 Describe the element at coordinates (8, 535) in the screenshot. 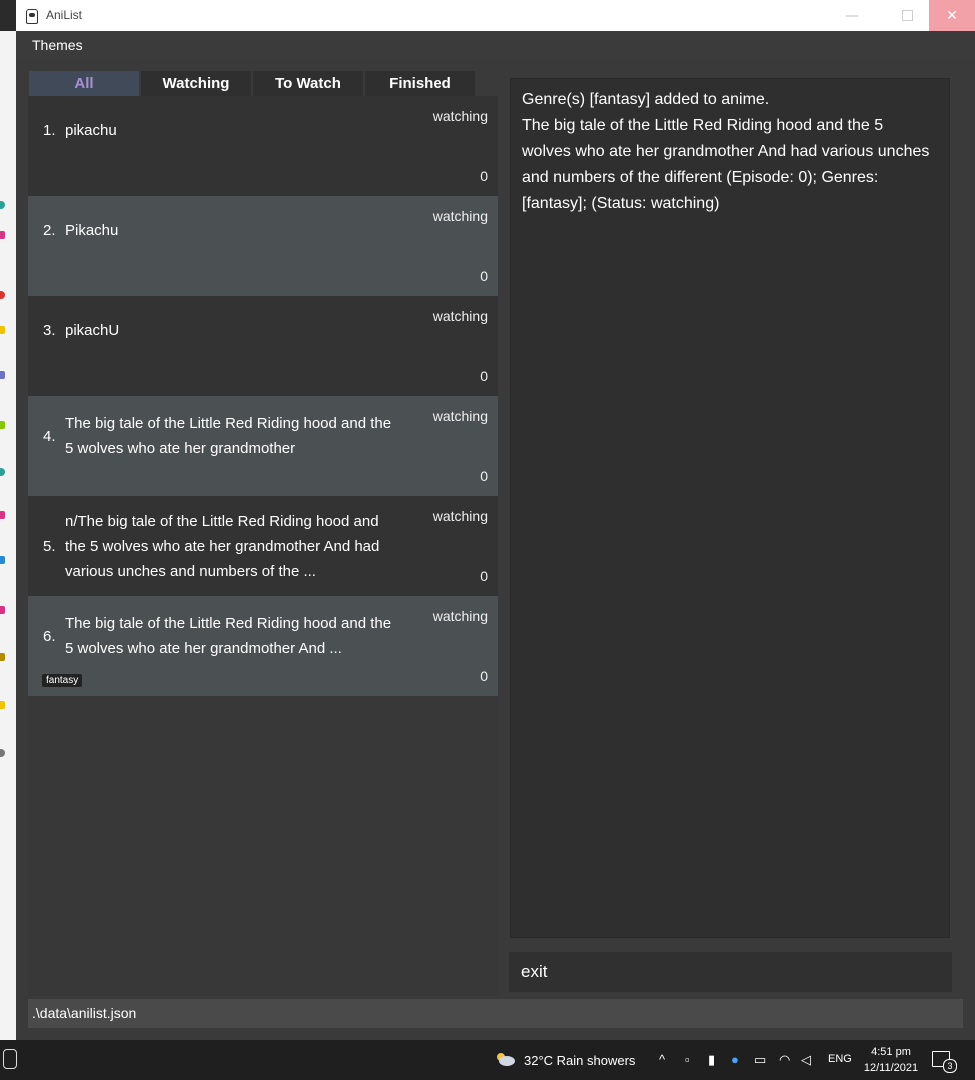

I see `background-desktop-strip` at that location.